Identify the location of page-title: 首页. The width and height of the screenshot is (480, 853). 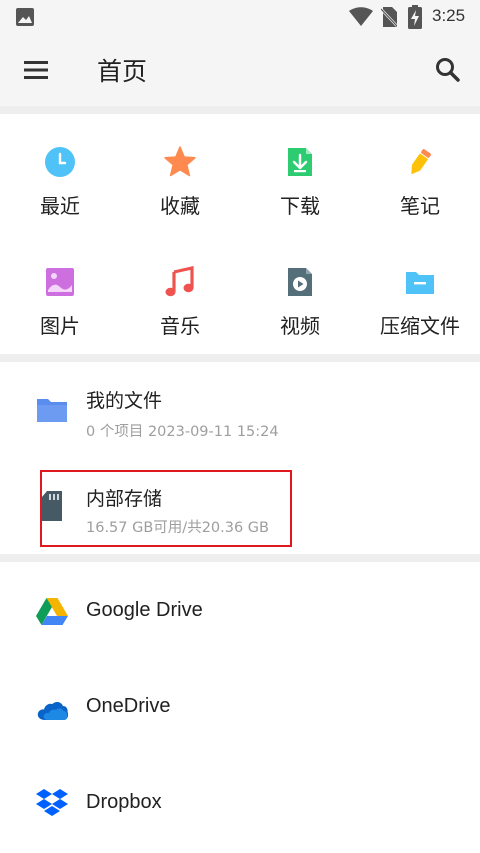
(122, 71).